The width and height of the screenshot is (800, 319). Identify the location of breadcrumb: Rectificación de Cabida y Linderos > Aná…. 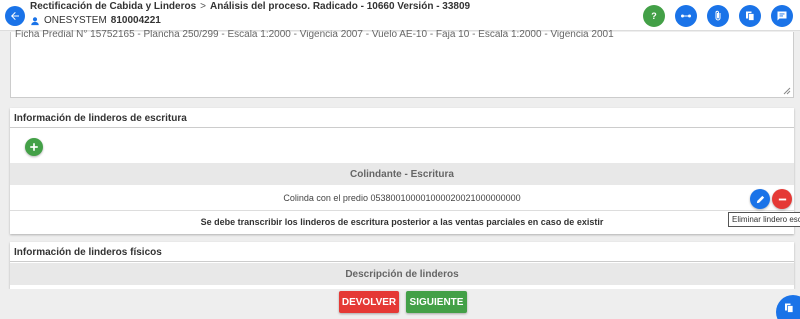
(250, 6).